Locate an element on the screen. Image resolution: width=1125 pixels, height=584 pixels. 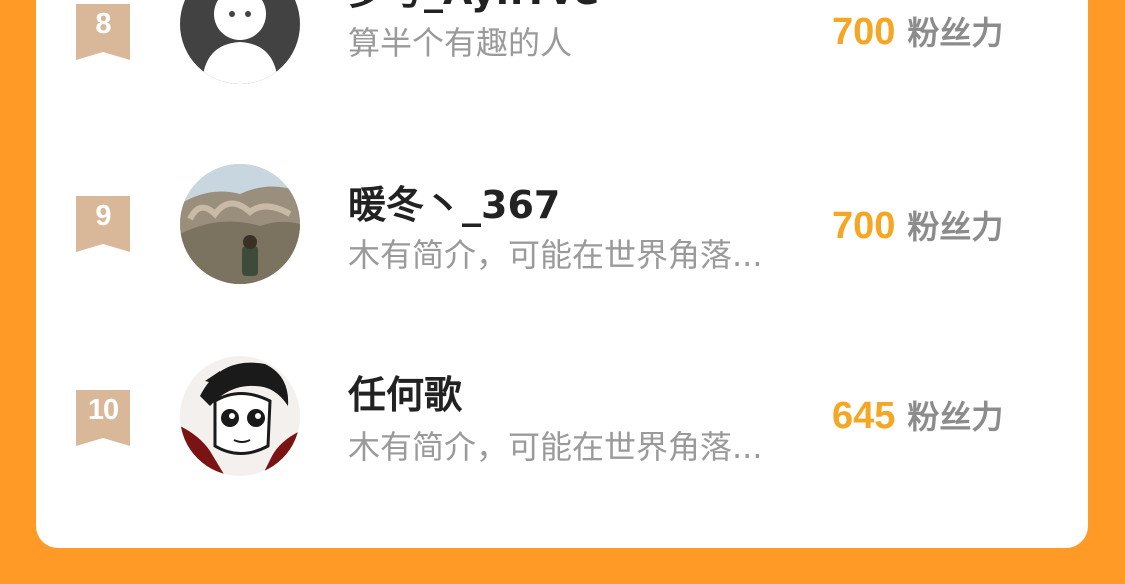
rank-number: 10 is located at coordinates (103, 410).